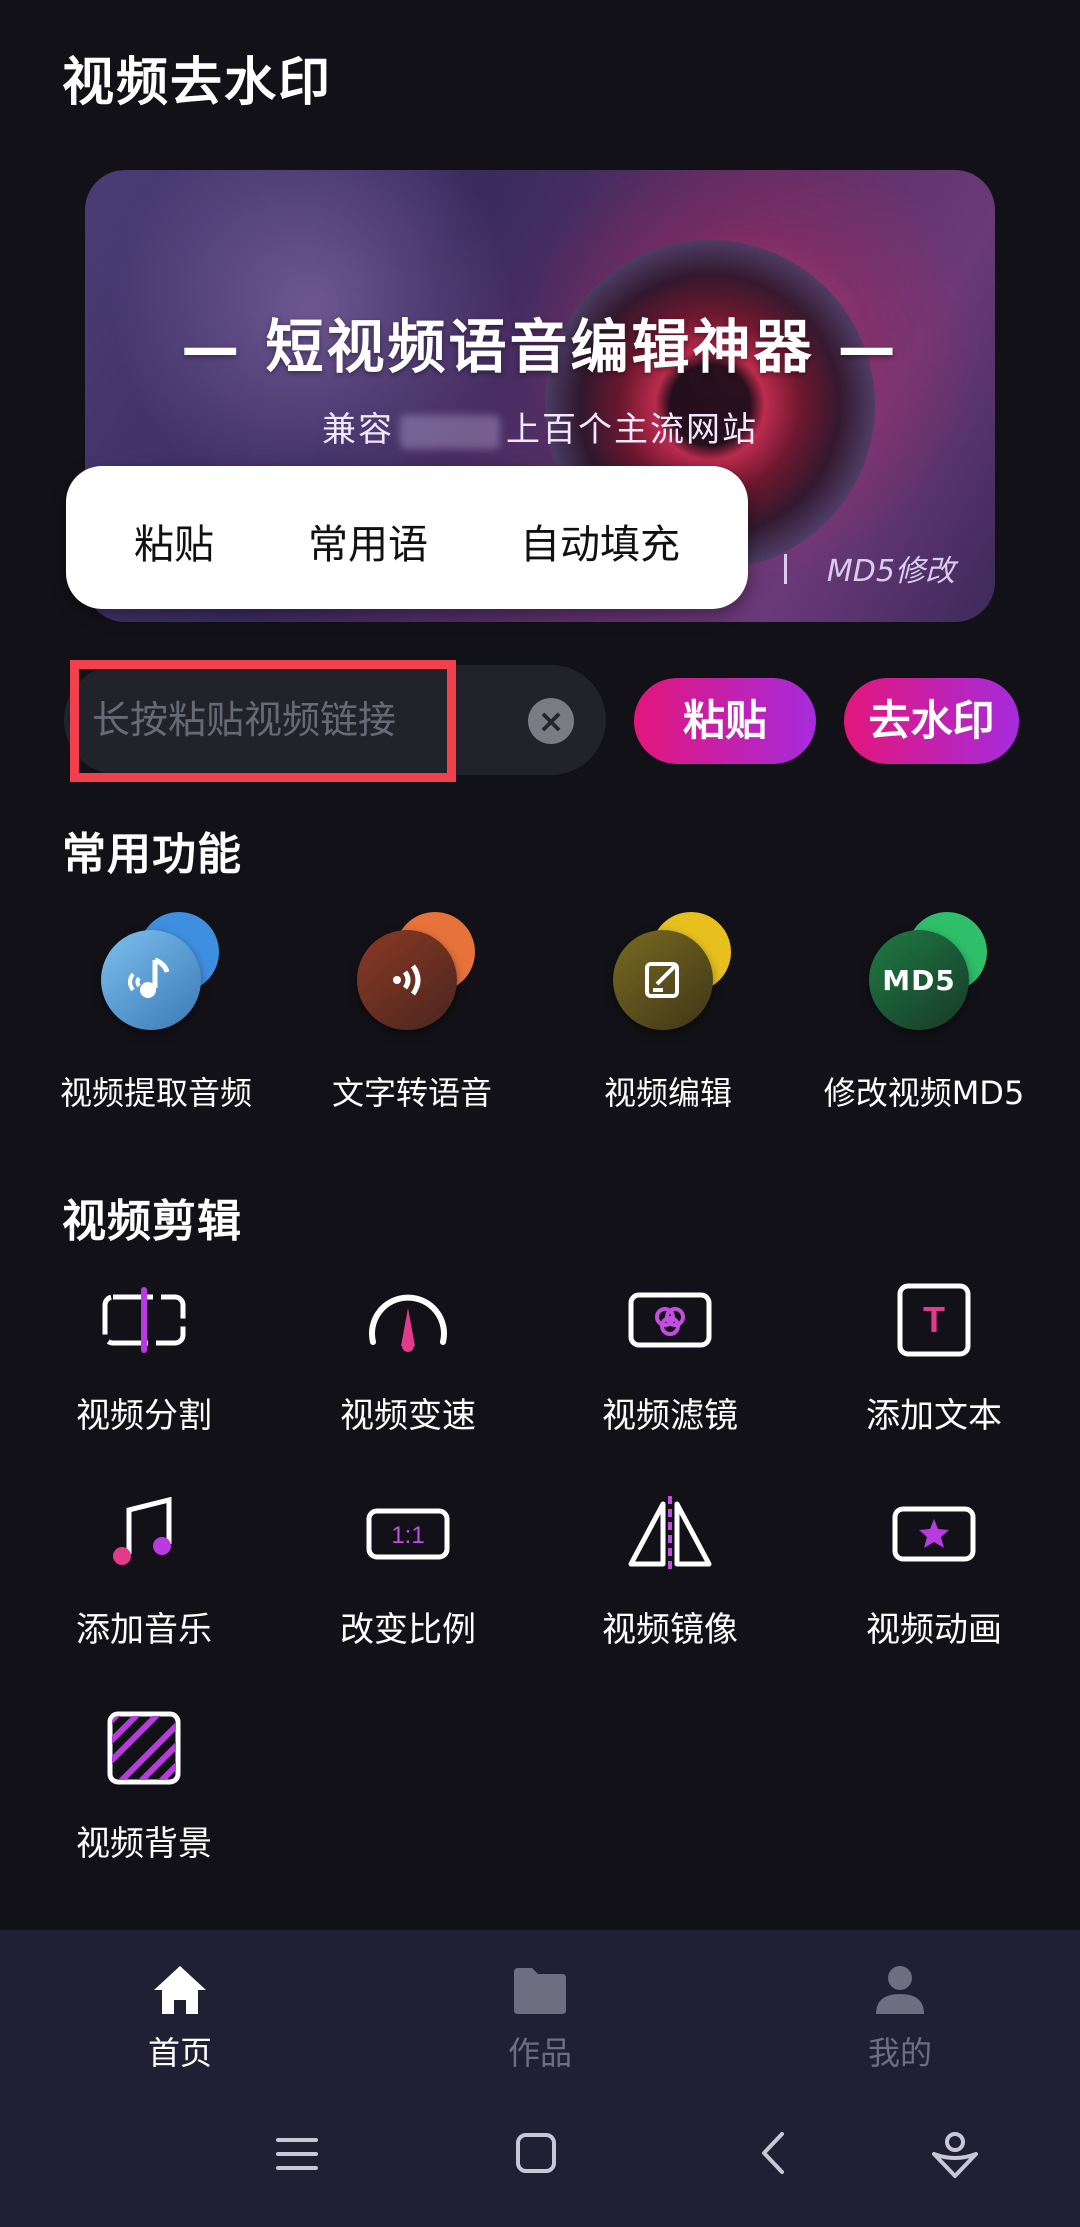  I want to click on tab-home: 首页, so click(180, 2018).